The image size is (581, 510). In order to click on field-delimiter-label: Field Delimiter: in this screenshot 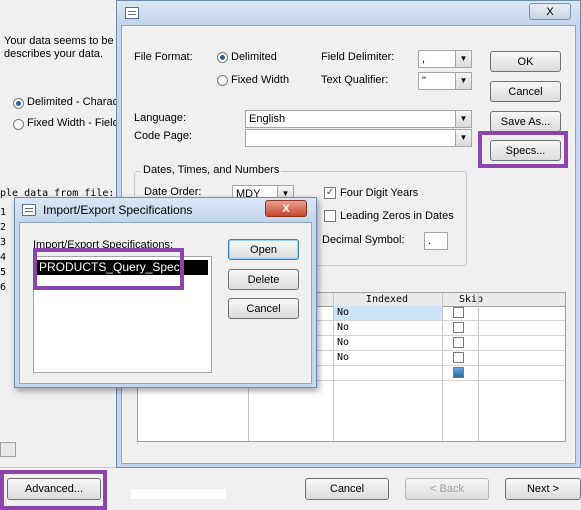, I will do `click(358, 57)`.